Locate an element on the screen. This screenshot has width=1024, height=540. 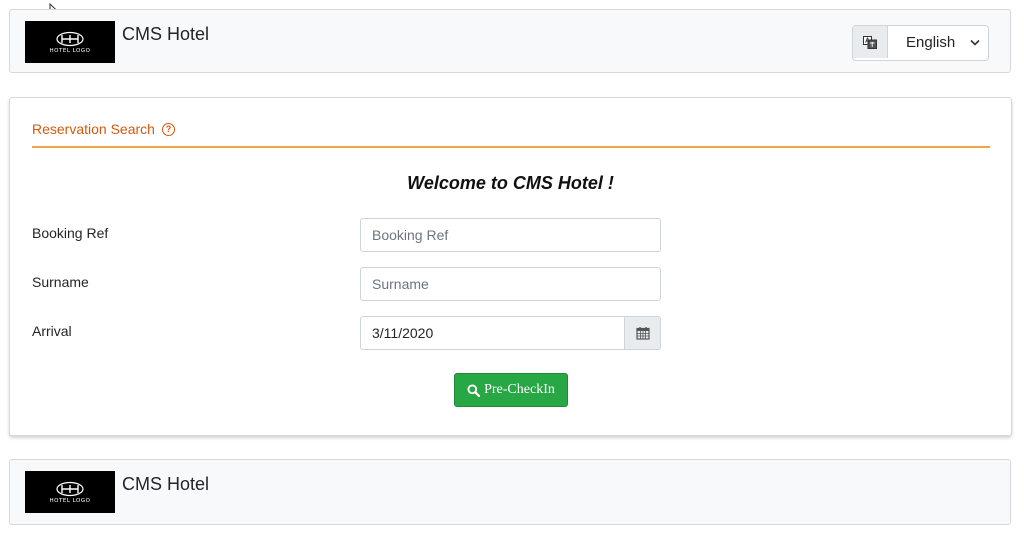
language-value: English is located at coordinates (931, 42).